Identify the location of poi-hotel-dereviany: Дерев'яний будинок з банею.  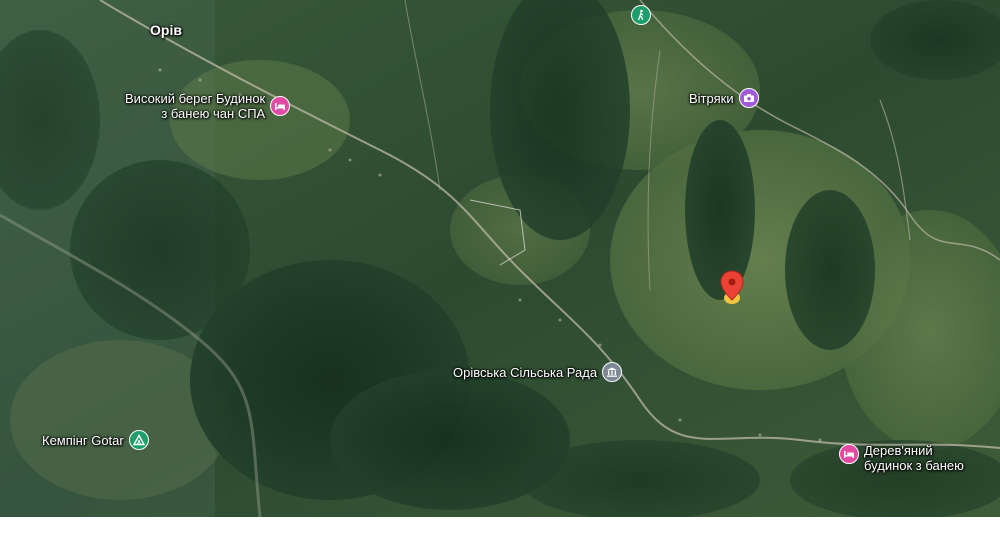
(901, 458).